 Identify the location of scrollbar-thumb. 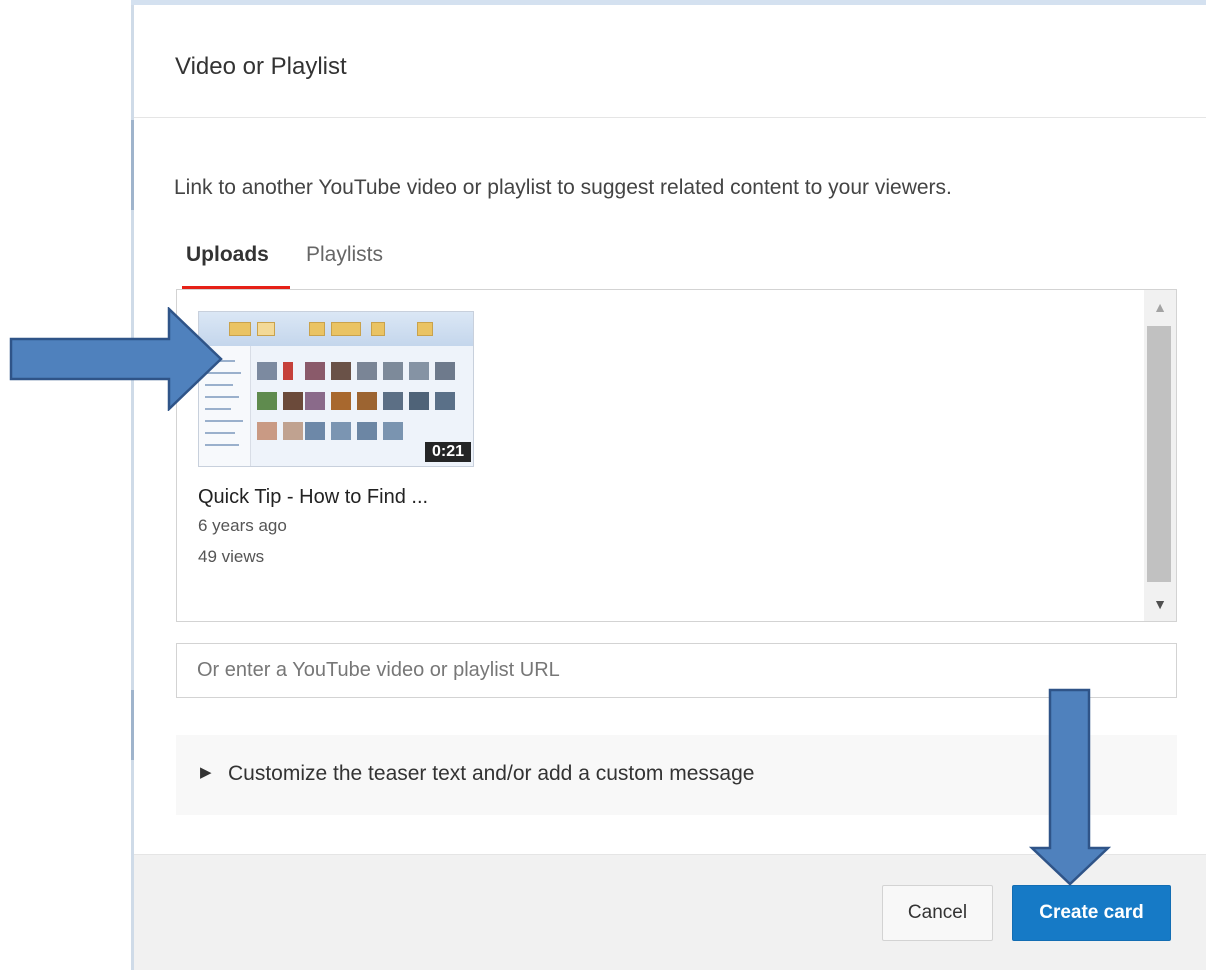
(1159, 454).